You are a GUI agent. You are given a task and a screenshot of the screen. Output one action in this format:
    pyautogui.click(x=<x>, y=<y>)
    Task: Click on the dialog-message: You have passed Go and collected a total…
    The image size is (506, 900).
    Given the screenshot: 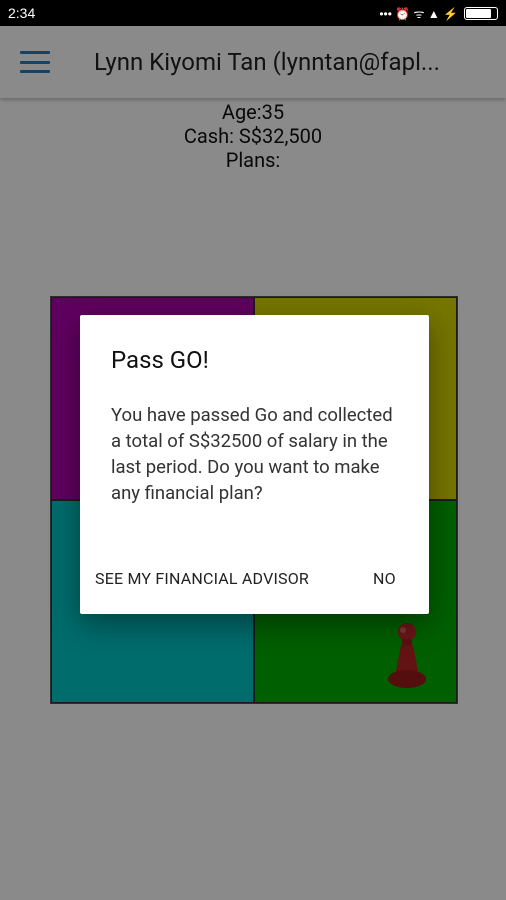 What is the action you would take?
    pyautogui.click(x=252, y=454)
    